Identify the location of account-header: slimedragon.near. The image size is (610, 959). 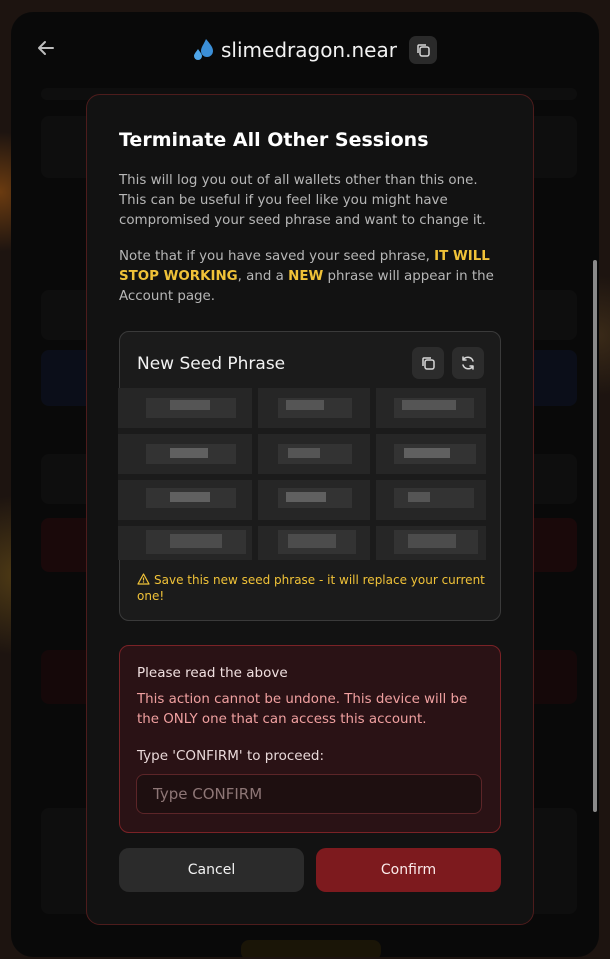
(315, 50).